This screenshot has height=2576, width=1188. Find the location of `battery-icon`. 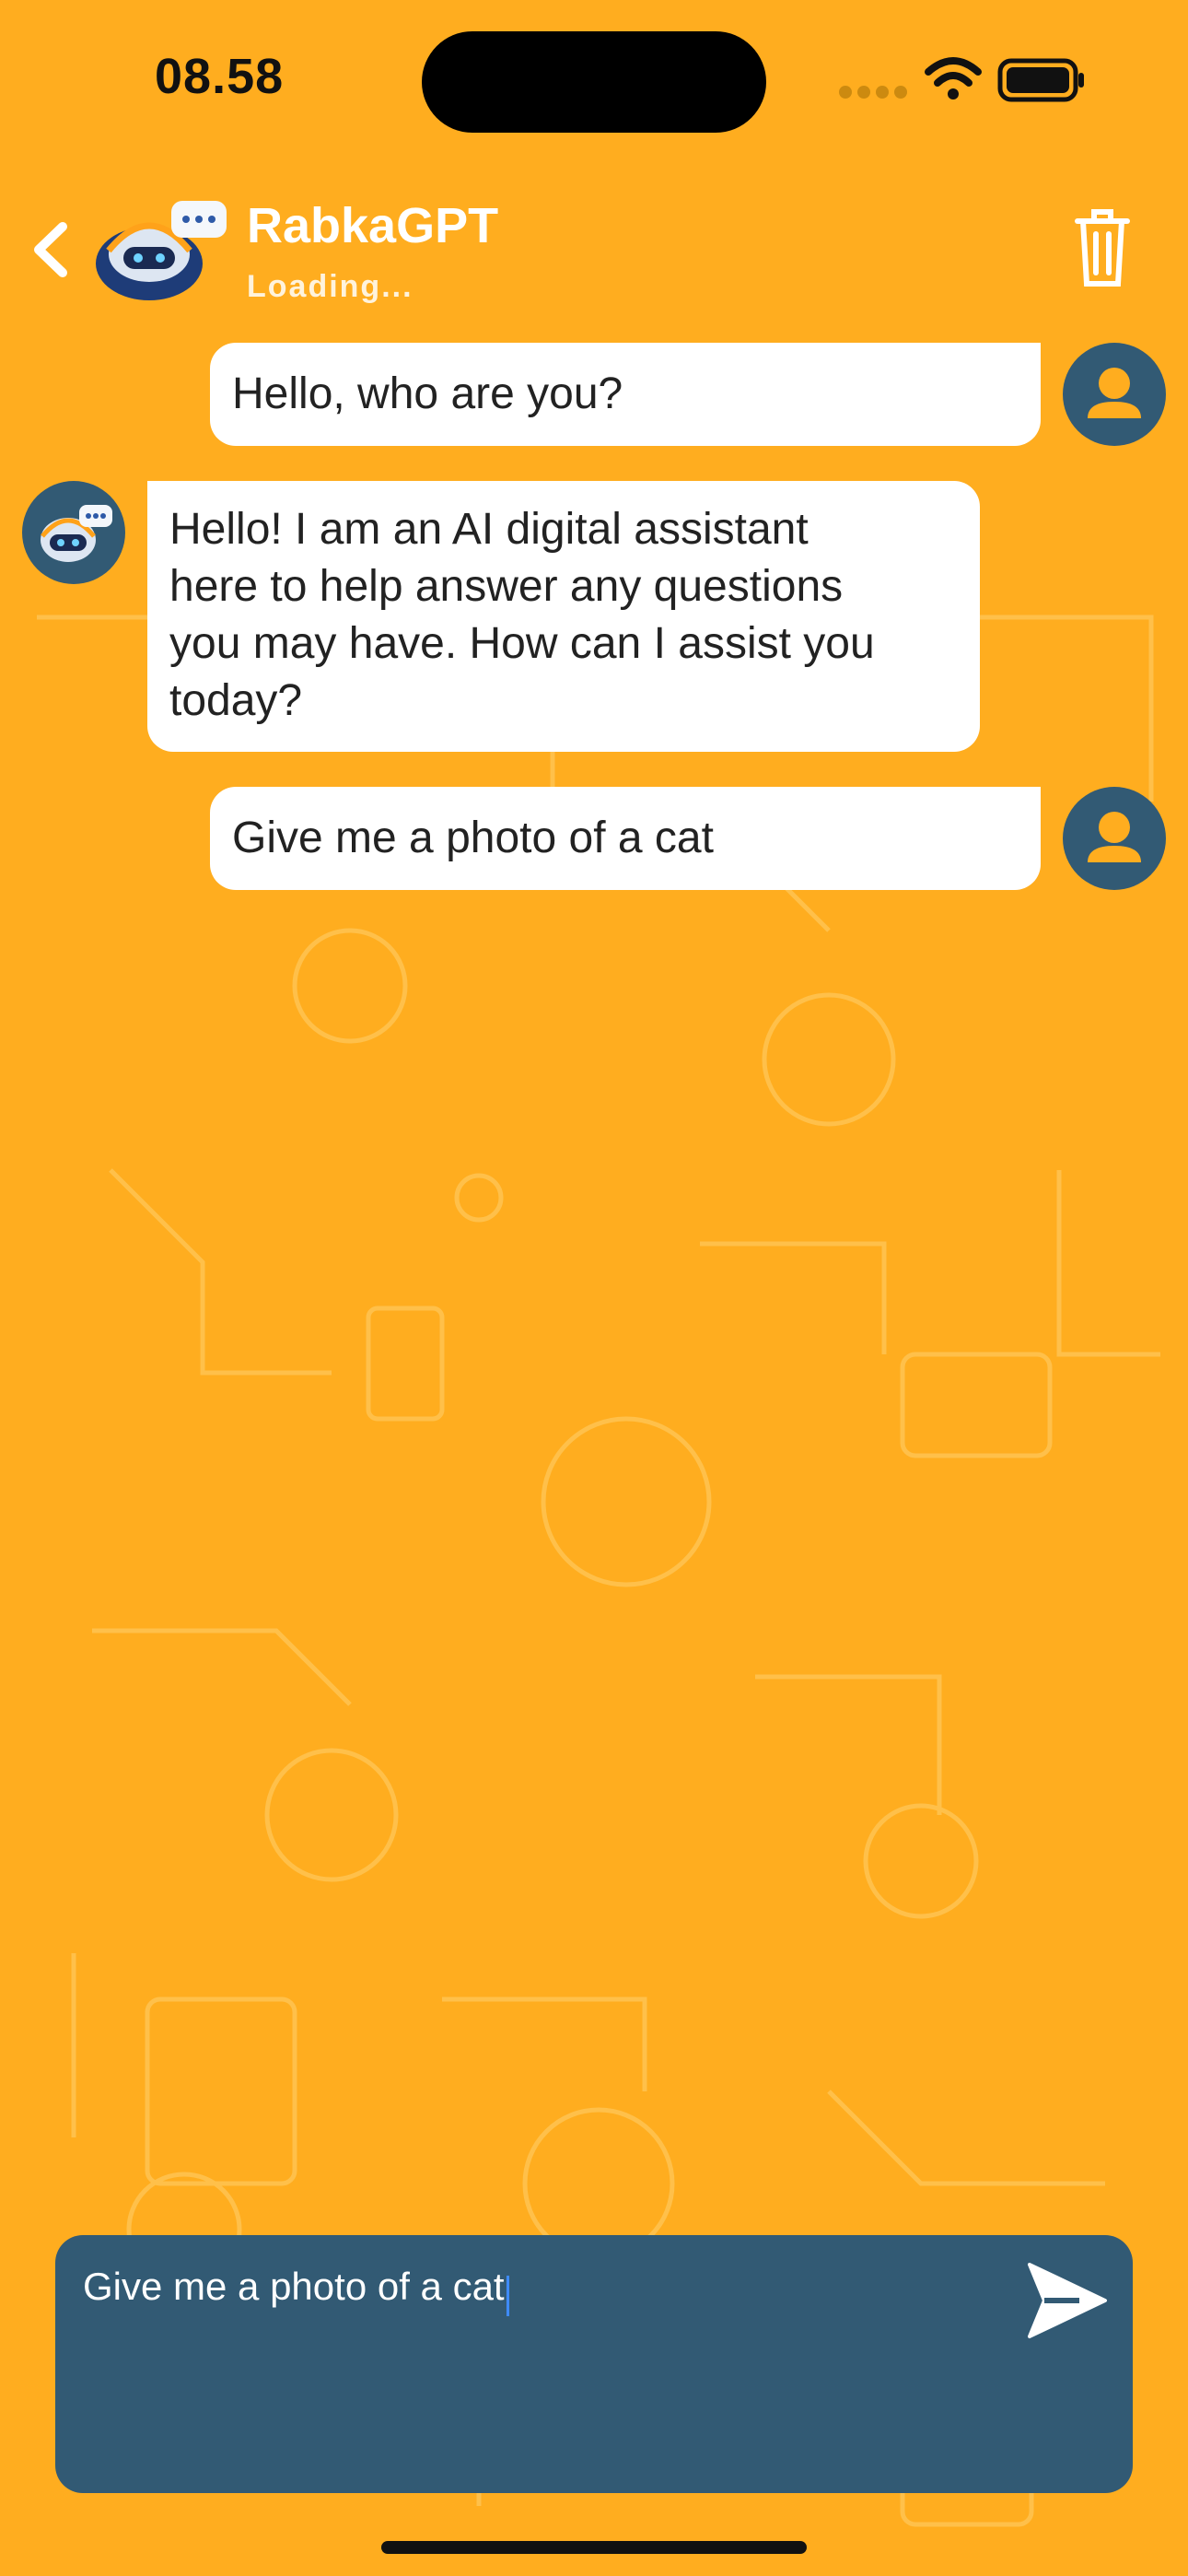

battery-icon is located at coordinates (1040, 80).